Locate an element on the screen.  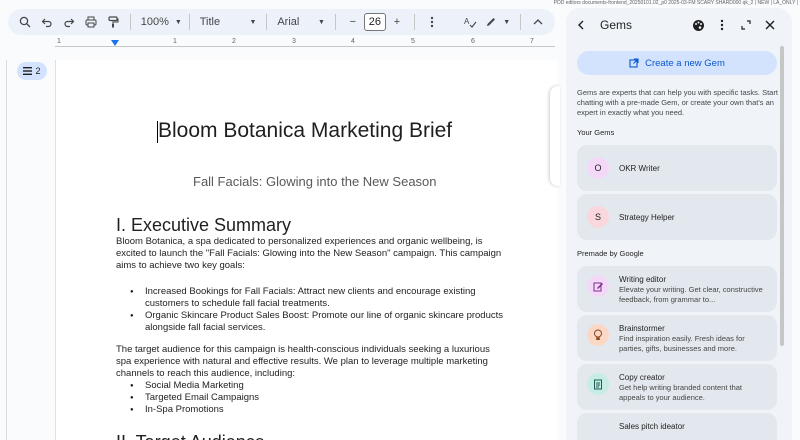
heading-target-audience: II. Target Audience is located at coordinates (190, 436).